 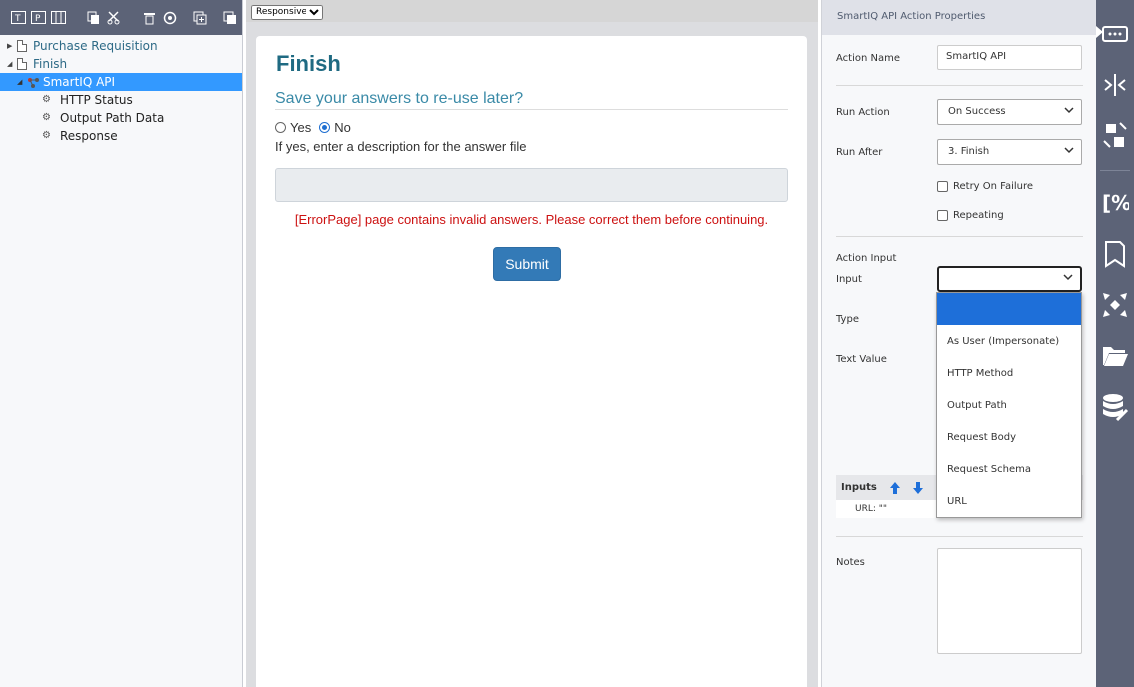 I want to click on answer-file-description-input, so click(x=531, y=185).